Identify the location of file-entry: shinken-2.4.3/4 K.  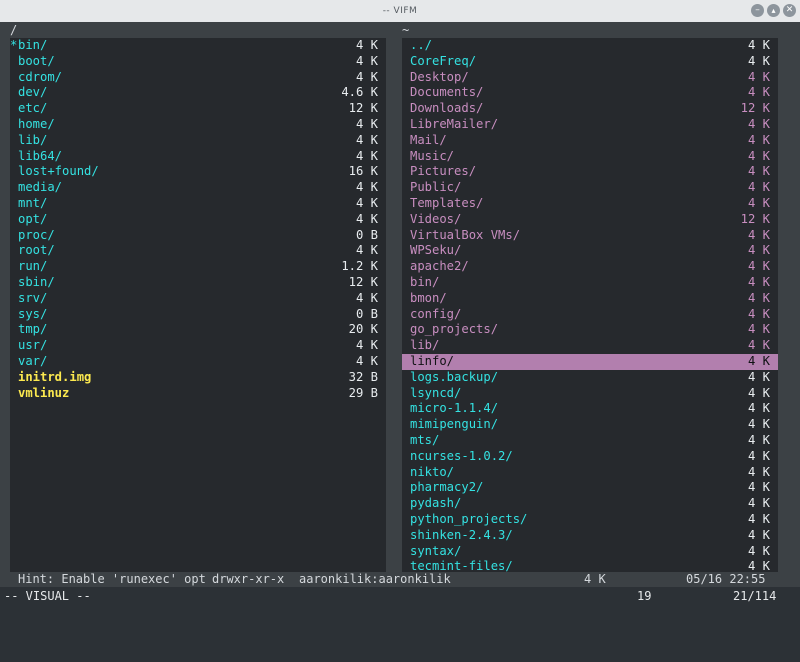
(590, 536).